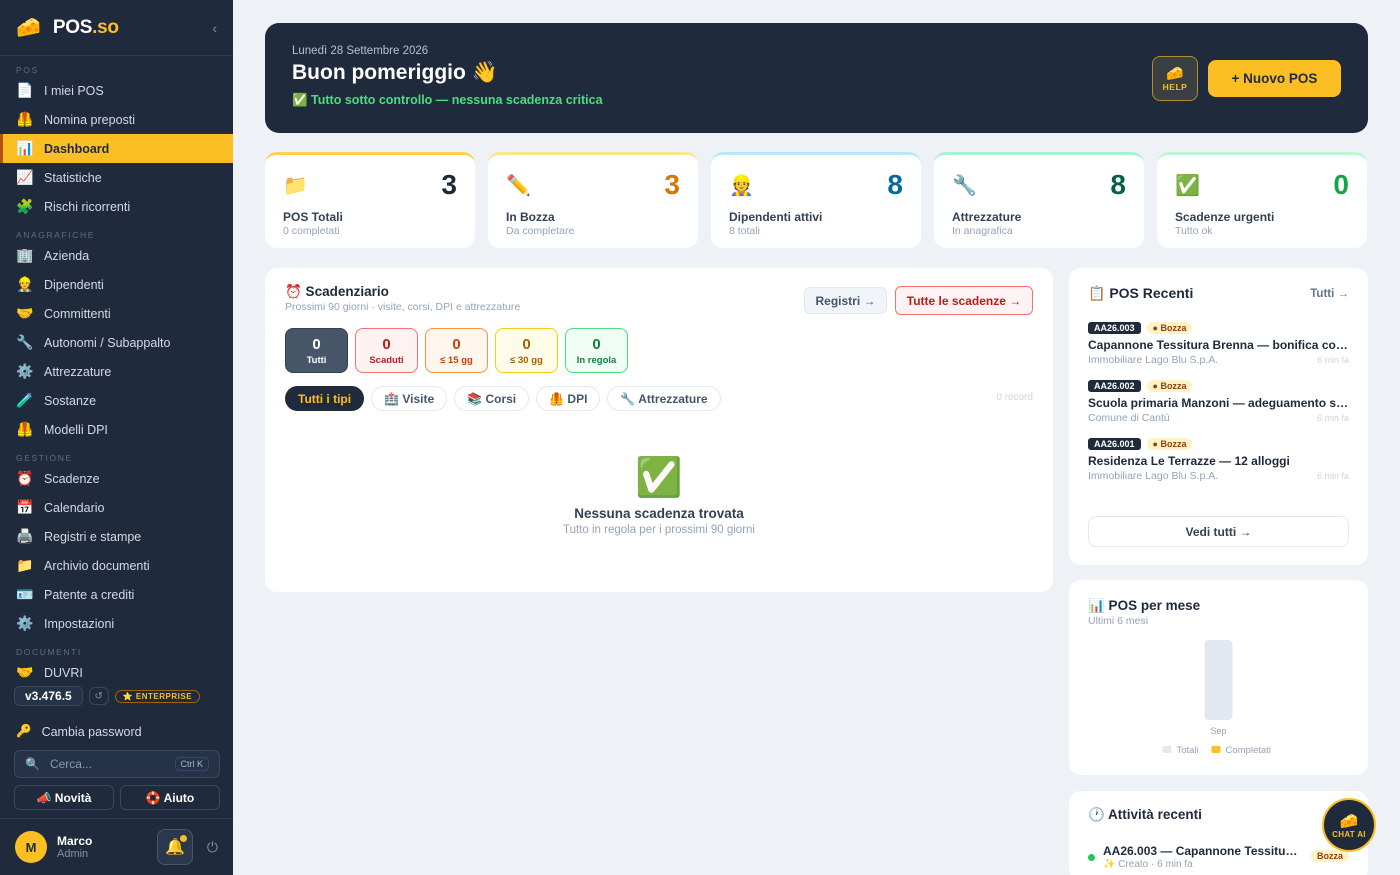 Image resolution: width=1400 pixels, height=875 pixels. What do you see at coordinates (1118, 621) in the screenshot?
I see `chart-subtitle: Ultimi 6 mesi` at bounding box center [1118, 621].